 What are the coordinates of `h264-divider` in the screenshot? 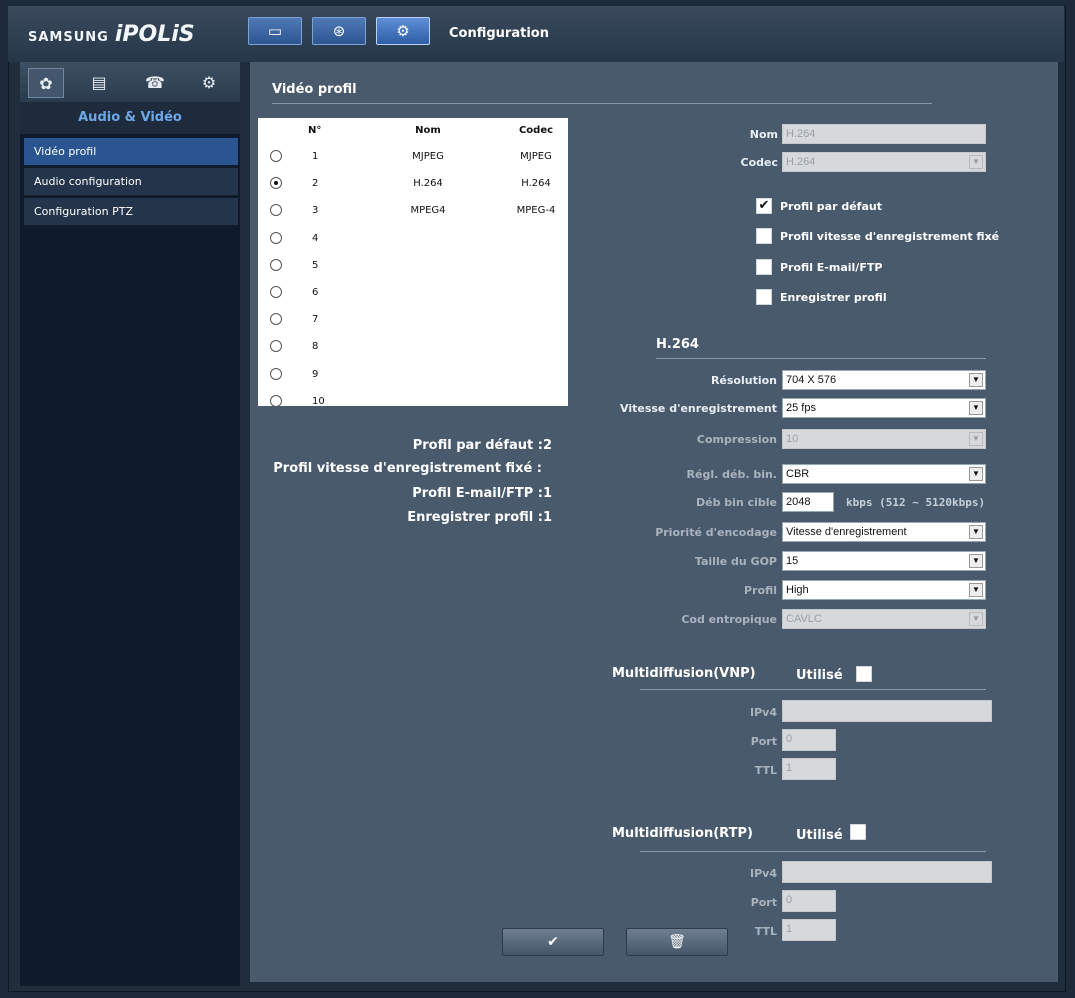 It's located at (821, 358).